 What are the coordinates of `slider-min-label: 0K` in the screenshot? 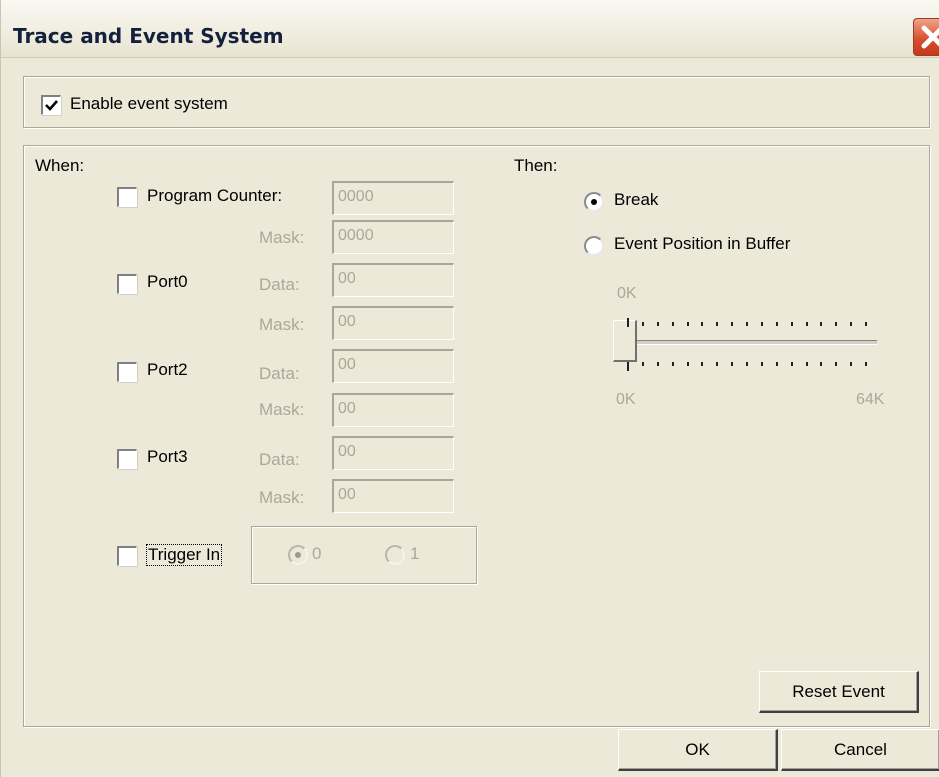 It's located at (626, 399).